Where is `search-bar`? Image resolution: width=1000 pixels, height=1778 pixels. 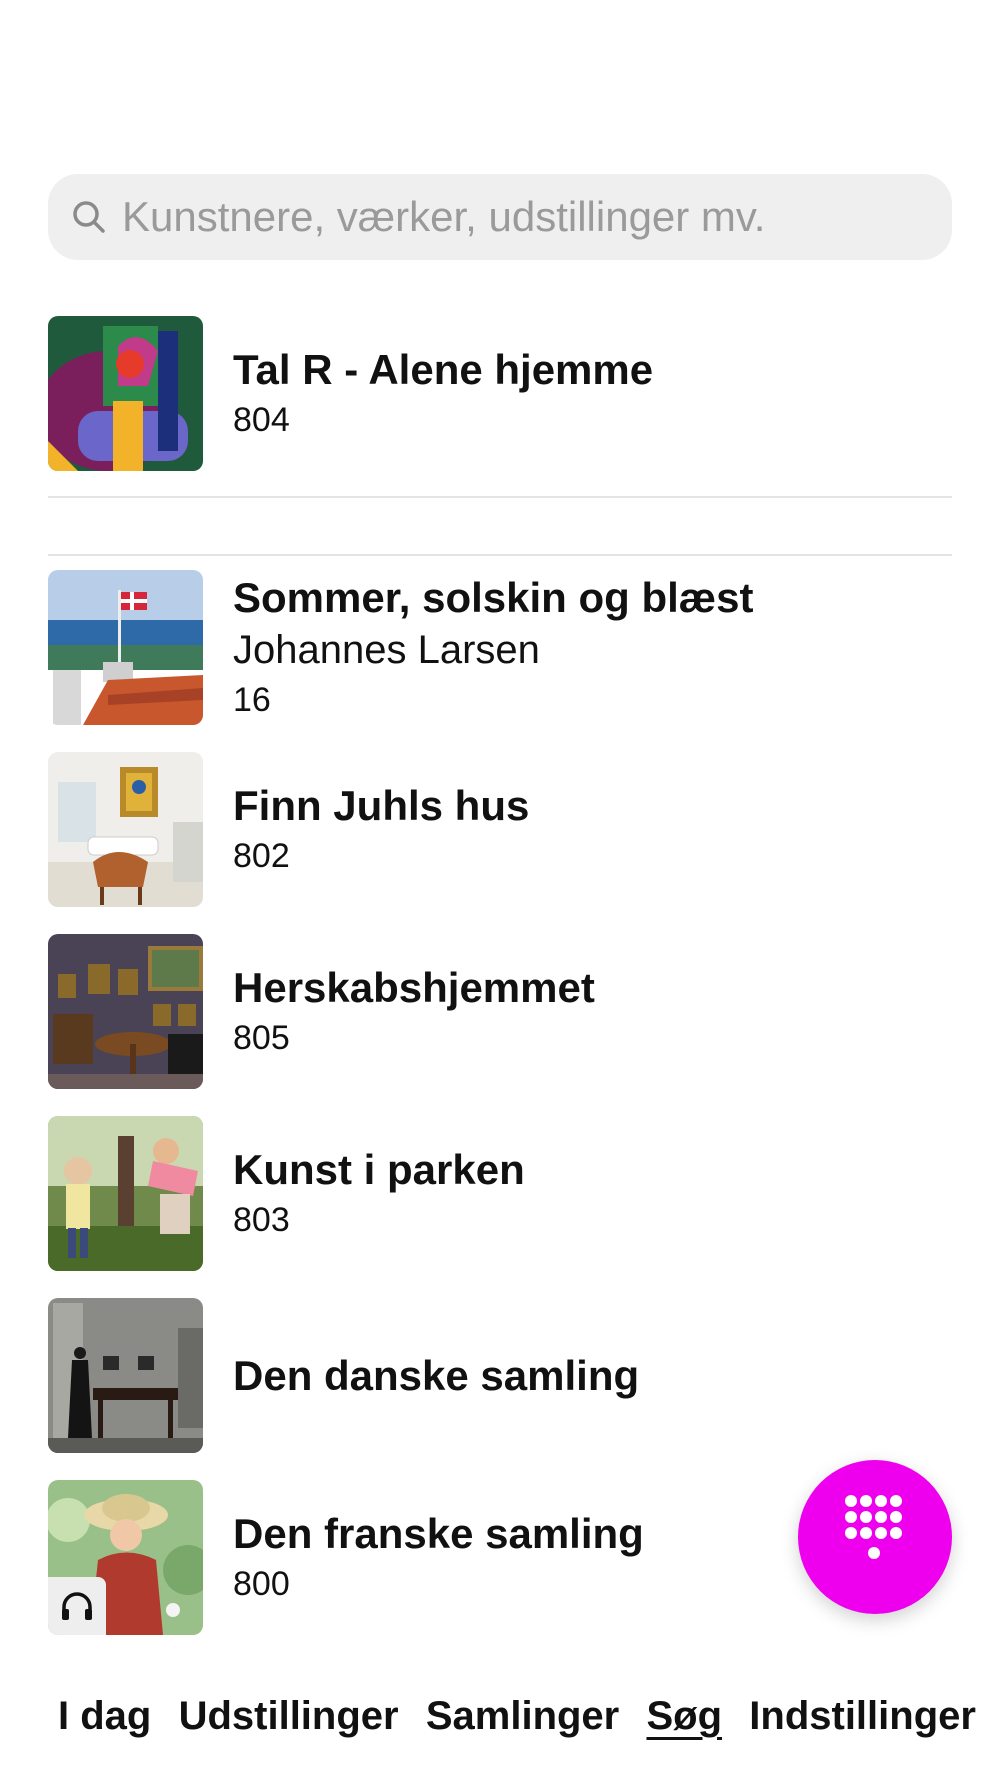
search-bar is located at coordinates (500, 217).